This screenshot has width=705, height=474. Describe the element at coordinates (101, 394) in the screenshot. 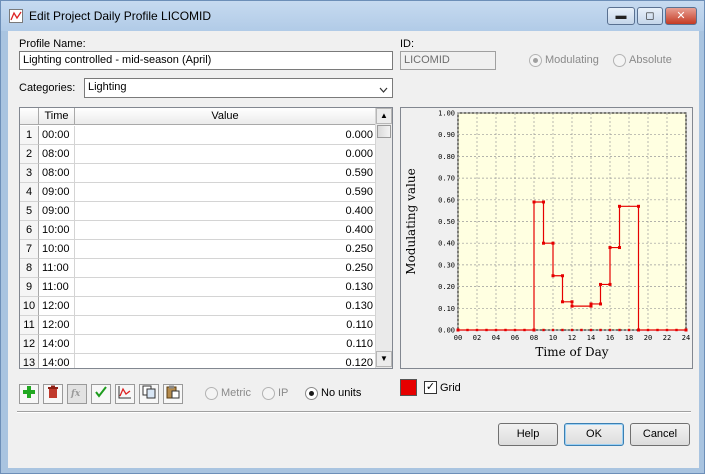

I see `check-profile-button` at that location.